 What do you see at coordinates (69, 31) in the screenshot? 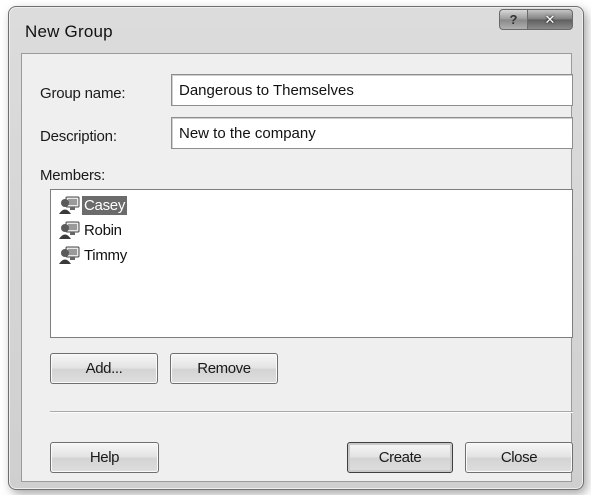
I see `dialog-title: New Group` at bounding box center [69, 31].